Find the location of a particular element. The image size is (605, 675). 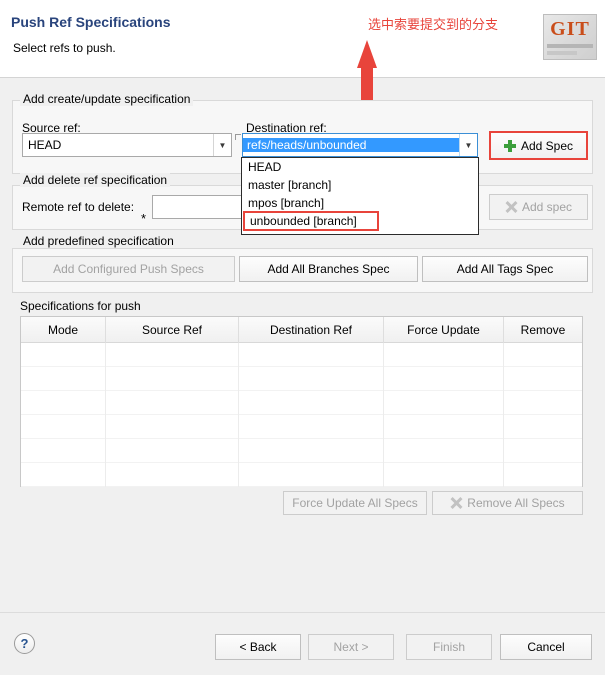

add-all-branches-spec-label: Add All Branches Spec is located at coordinates (328, 269).